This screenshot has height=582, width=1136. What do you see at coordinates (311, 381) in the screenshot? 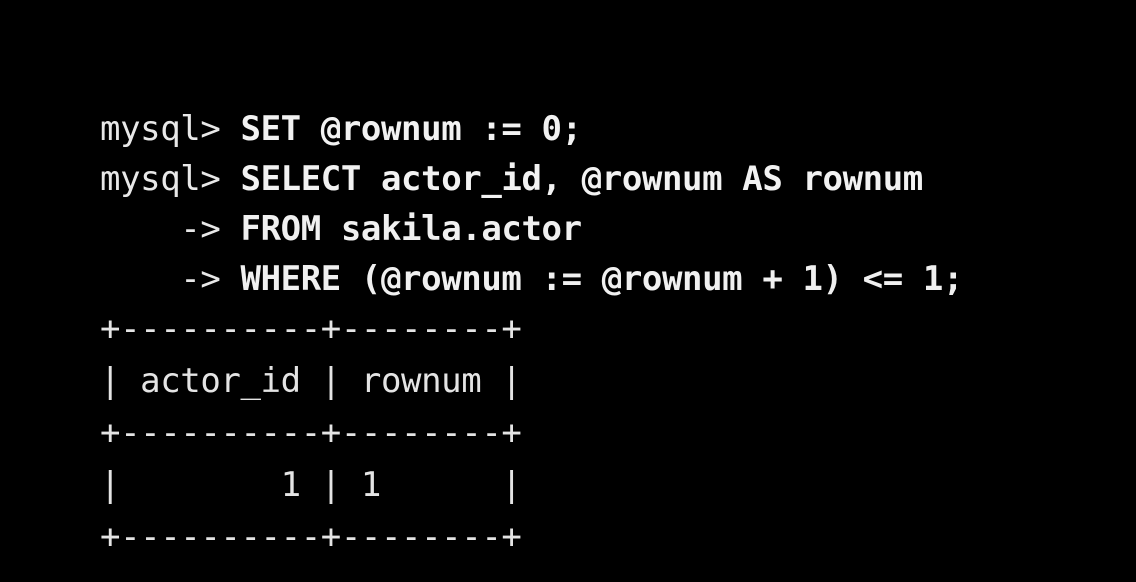
I see `result-table-header: | actor_id | rownum |` at bounding box center [311, 381].